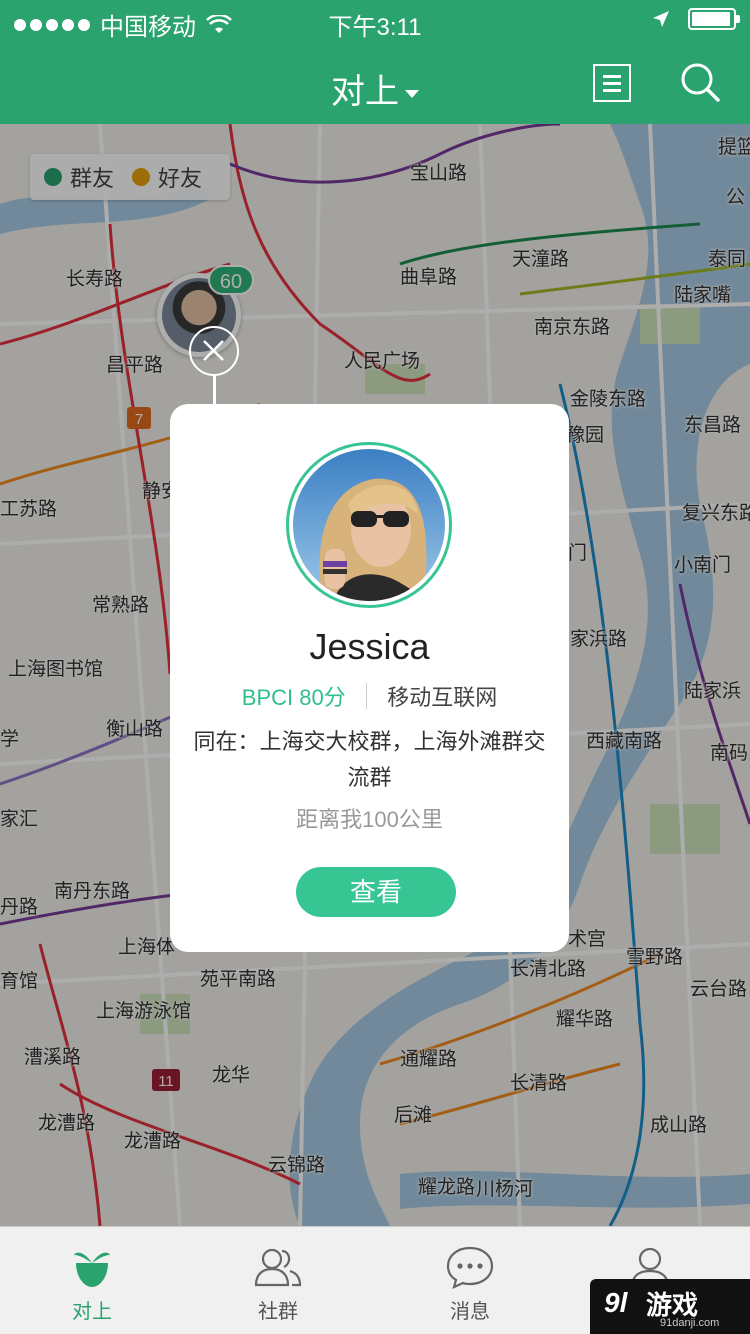 The width and height of the screenshot is (750, 1334). I want to click on close-icon, so click(213, 350).